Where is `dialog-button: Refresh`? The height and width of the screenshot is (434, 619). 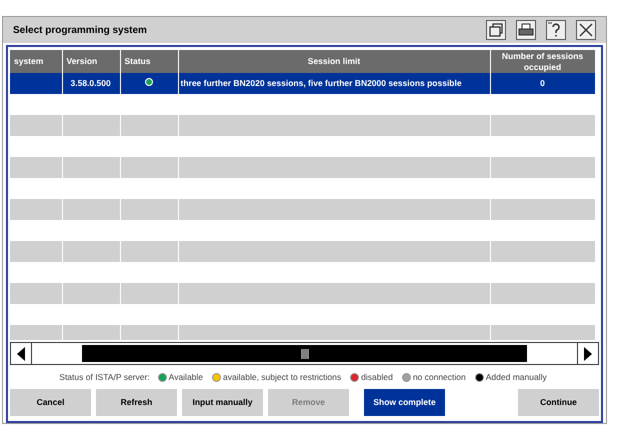 dialog-button: Refresh is located at coordinates (136, 402).